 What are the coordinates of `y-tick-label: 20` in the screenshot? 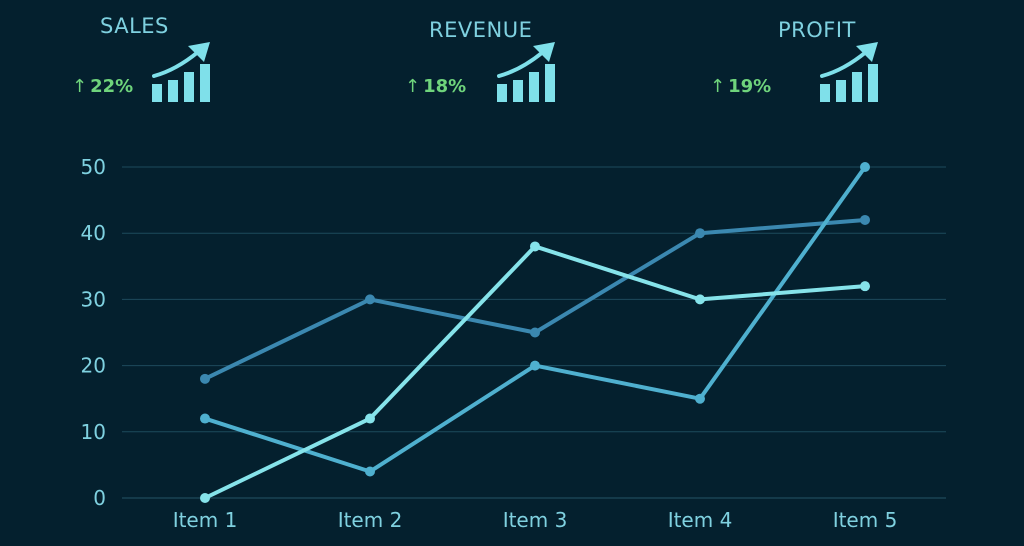 It's located at (93, 366).